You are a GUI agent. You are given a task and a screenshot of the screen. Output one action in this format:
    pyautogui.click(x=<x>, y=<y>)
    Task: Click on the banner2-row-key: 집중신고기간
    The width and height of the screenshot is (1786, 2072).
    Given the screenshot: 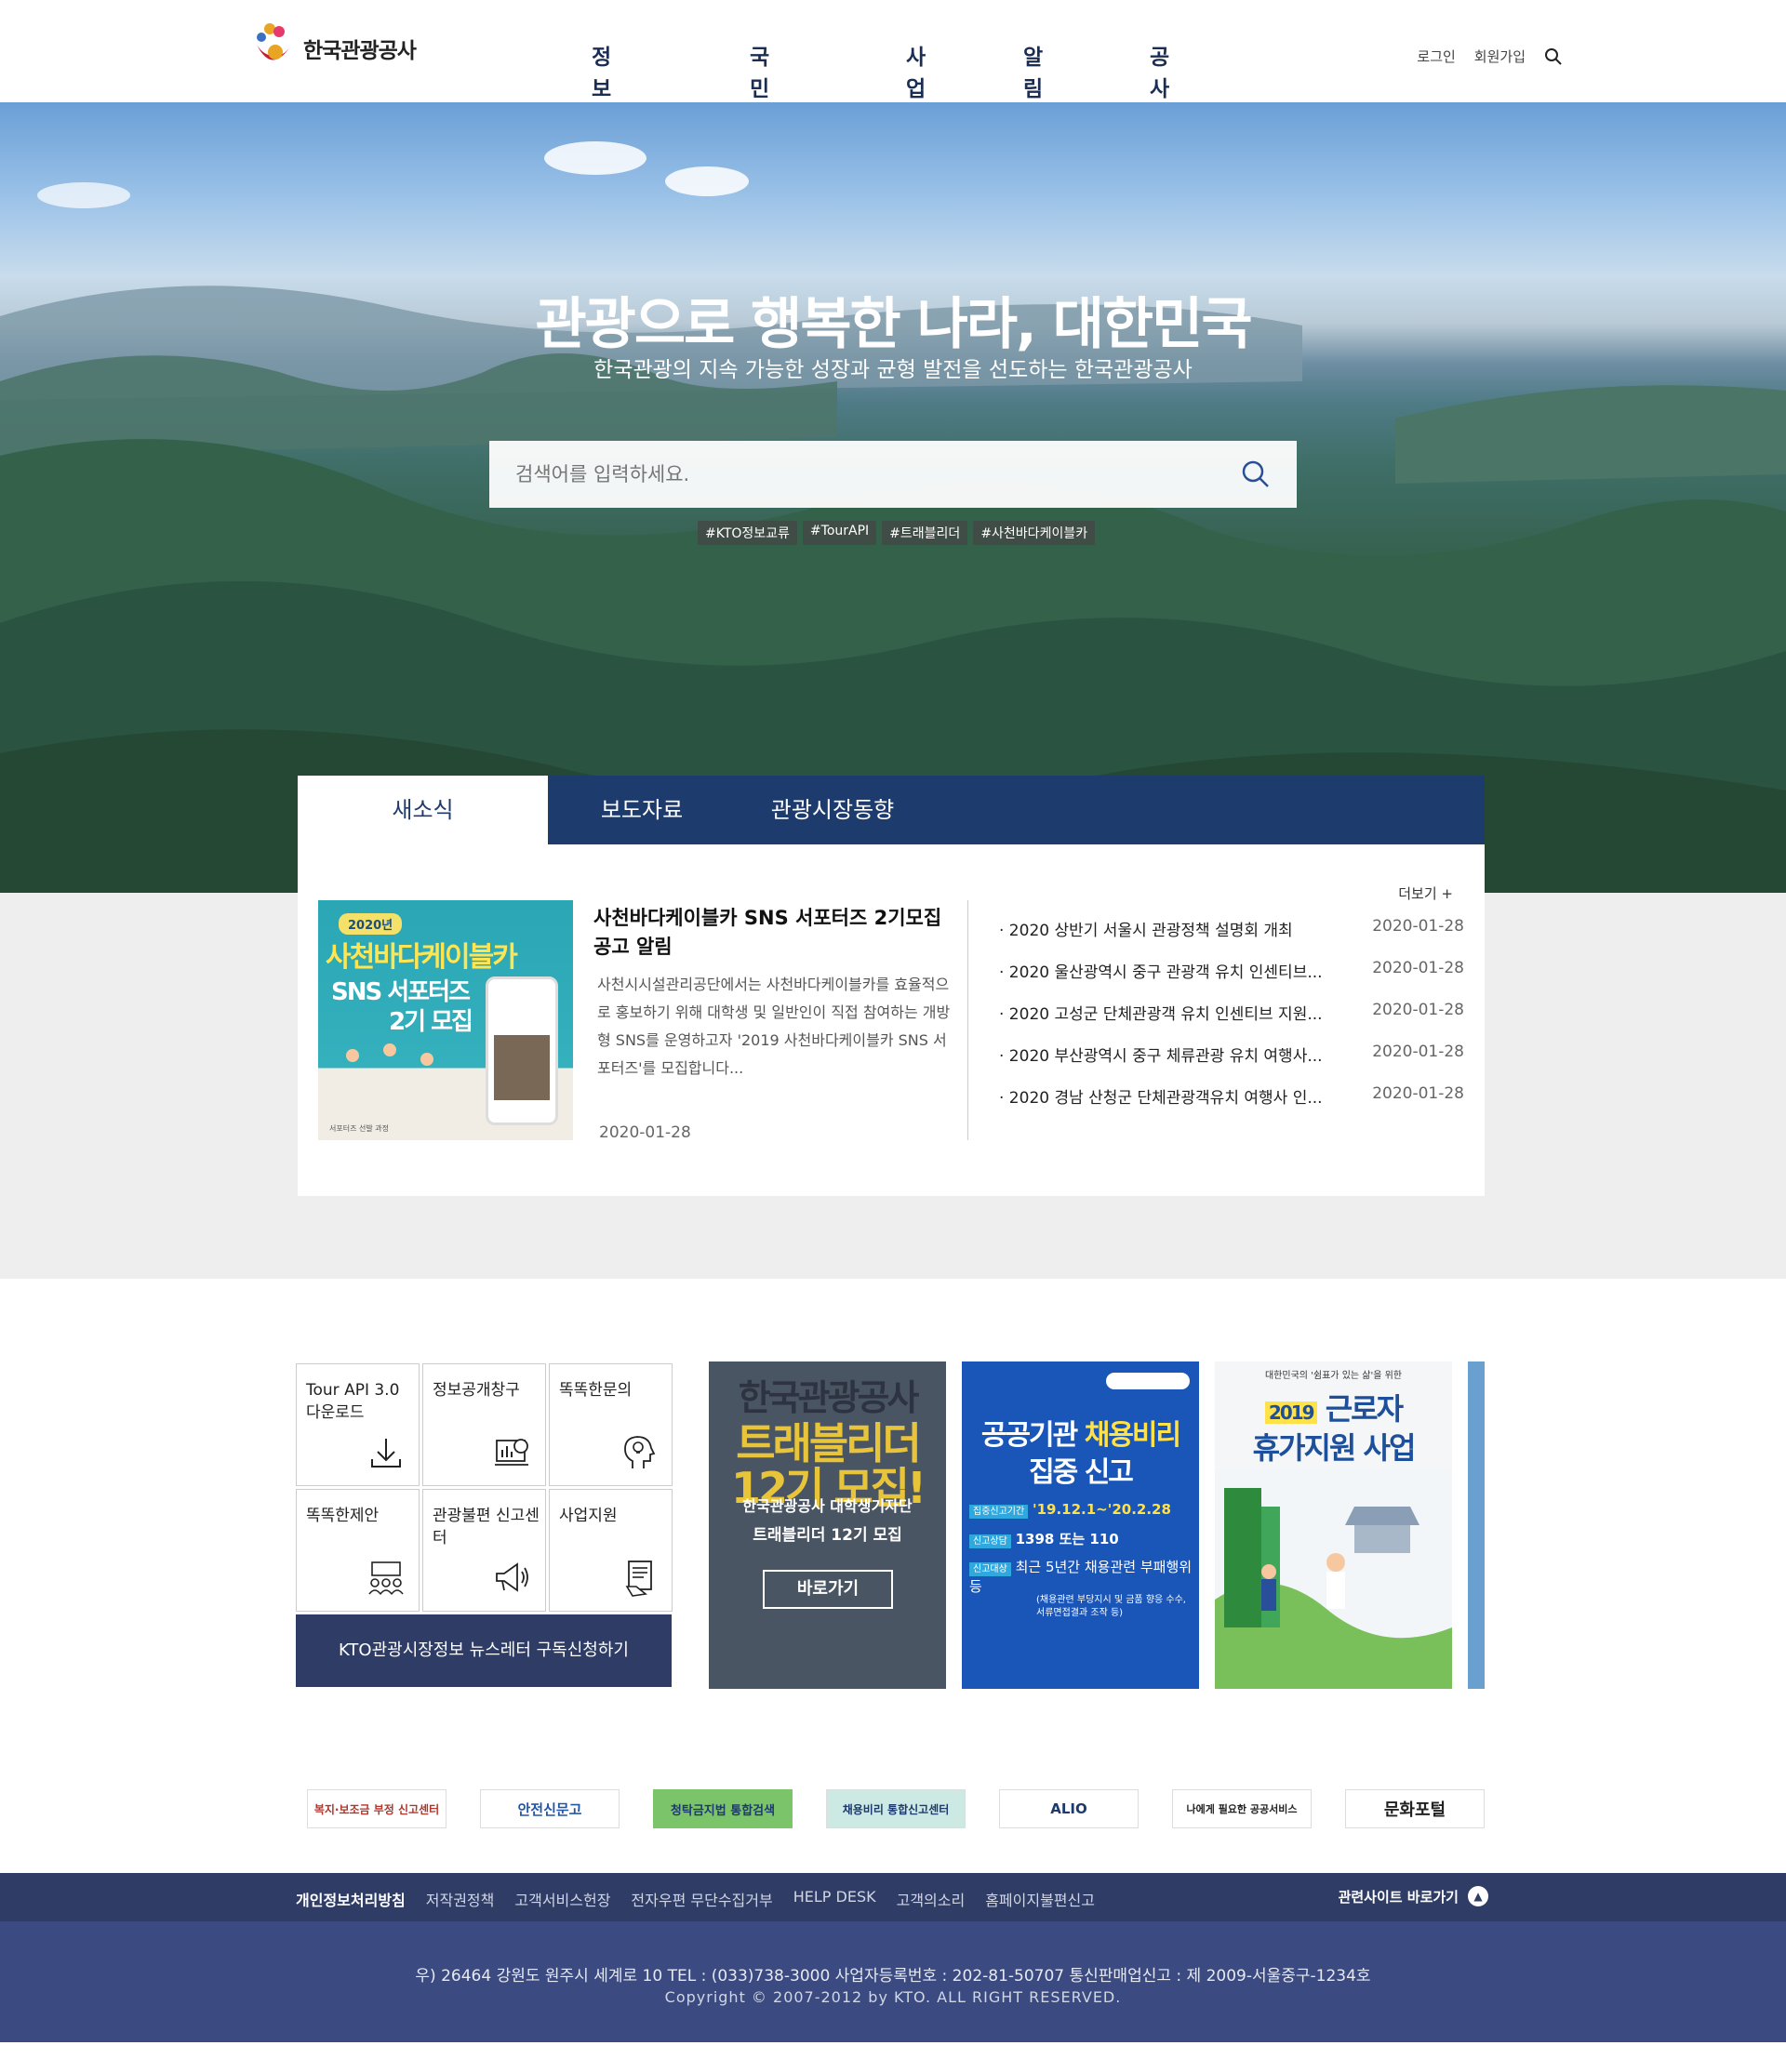 What is the action you would take?
    pyautogui.click(x=999, y=1512)
    